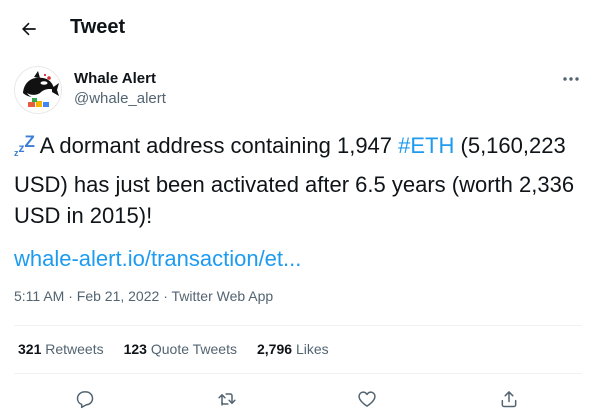 Image resolution: width=596 pixels, height=420 pixels. I want to click on likes-stat: 2,796 Likes, so click(293, 349).